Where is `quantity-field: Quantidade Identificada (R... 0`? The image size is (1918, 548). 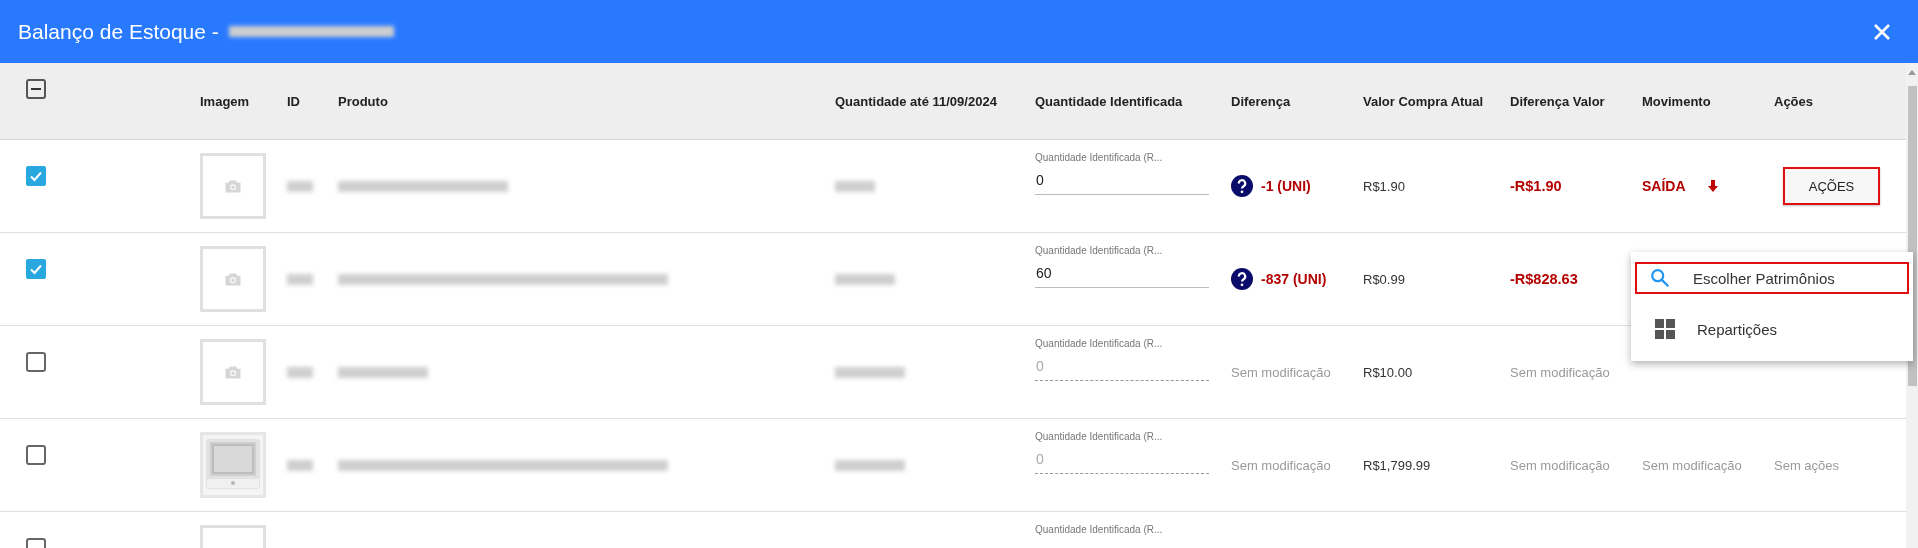 quantity-field: Quantidade Identificada (R... 0 is located at coordinates (1122, 173).